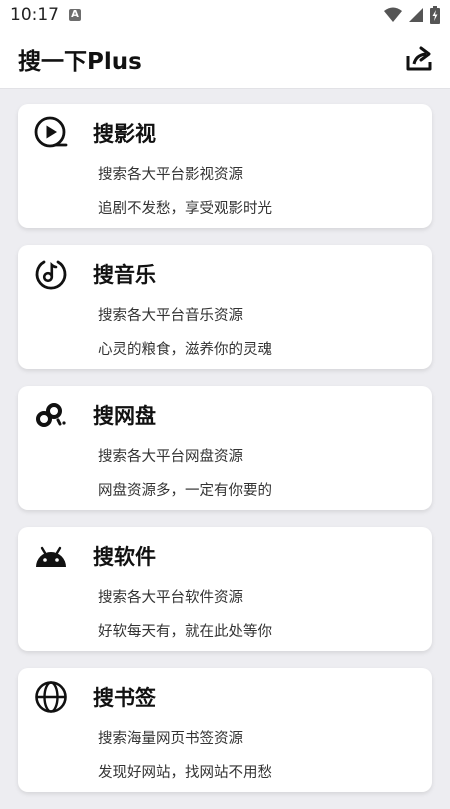 The height and width of the screenshot is (809, 450). I want to click on card-bookmark: 搜书签 搜索海量网页书签资源 发现好网站，找网站不用愁, so click(225, 730).